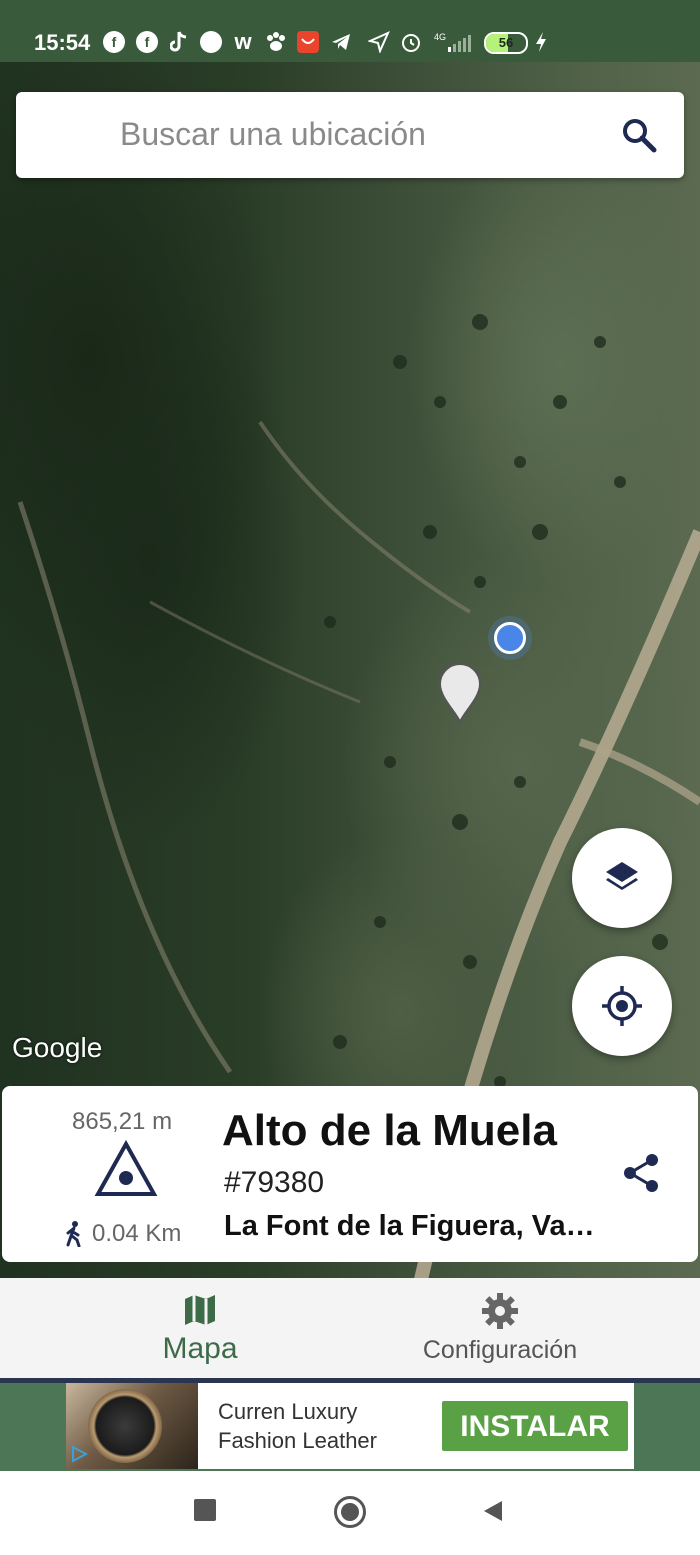 The width and height of the screenshot is (700, 1555). Describe the element at coordinates (137, 1233) in the screenshot. I see `distance-value: 0.04 Km` at that location.